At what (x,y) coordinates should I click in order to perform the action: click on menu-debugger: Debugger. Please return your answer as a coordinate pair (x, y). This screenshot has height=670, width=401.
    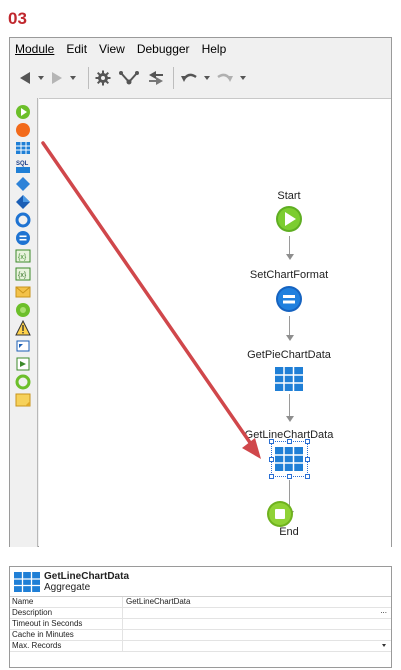
    Looking at the image, I should click on (163, 49).